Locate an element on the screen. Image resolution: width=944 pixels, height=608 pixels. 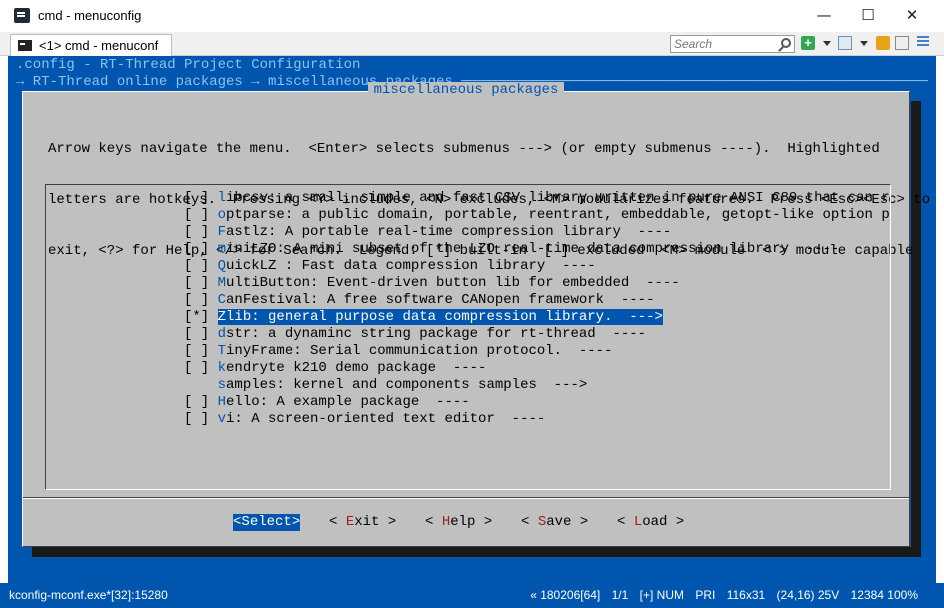
save-button: < Save > is located at coordinates (554, 522).